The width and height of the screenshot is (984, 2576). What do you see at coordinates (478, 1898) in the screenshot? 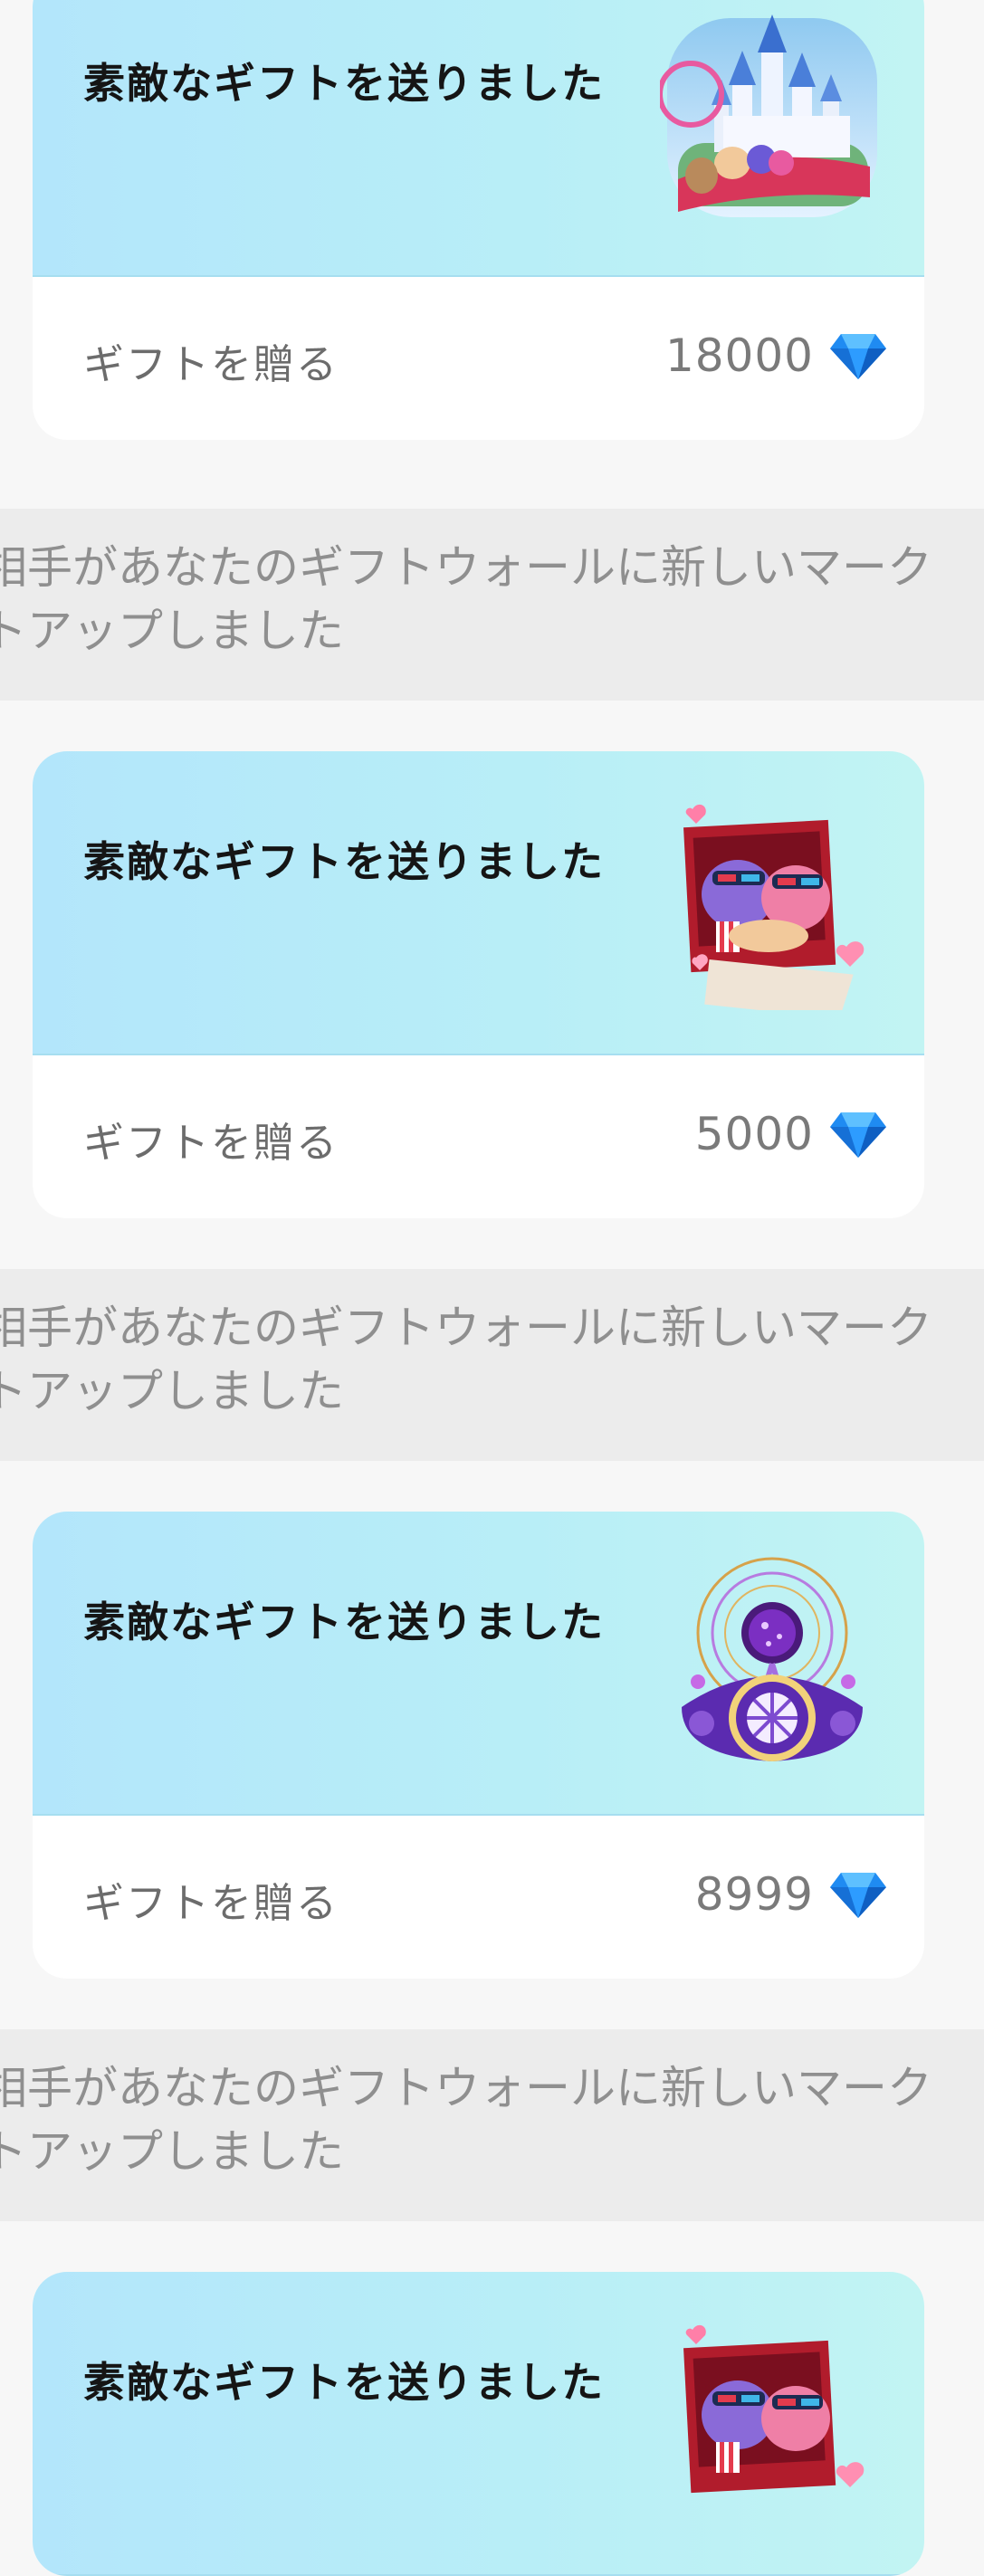
I see `gift-card-footer: ギフトを贈る 8999` at bounding box center [478, 1898].